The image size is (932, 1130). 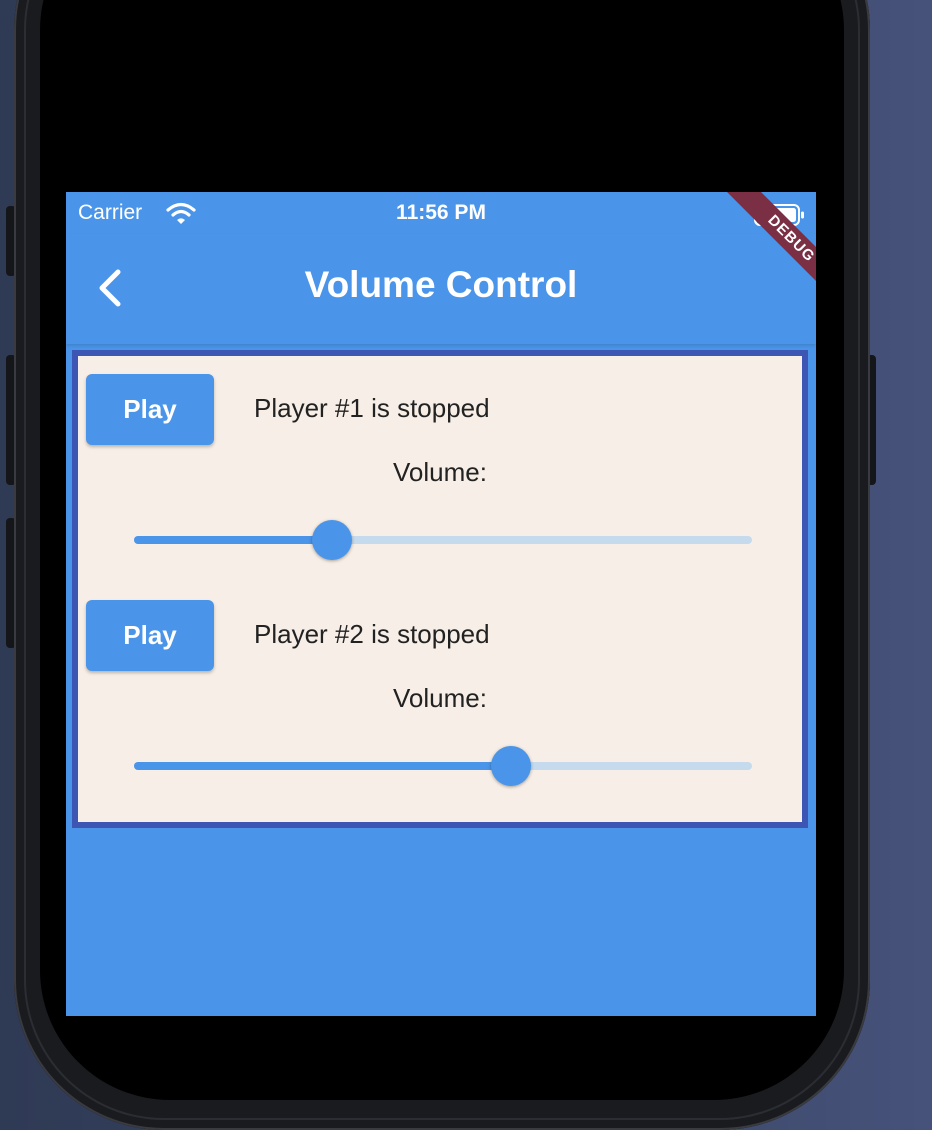 I want to click on player-2-status: Player #2 is stopped, so click(x=372, y=634).